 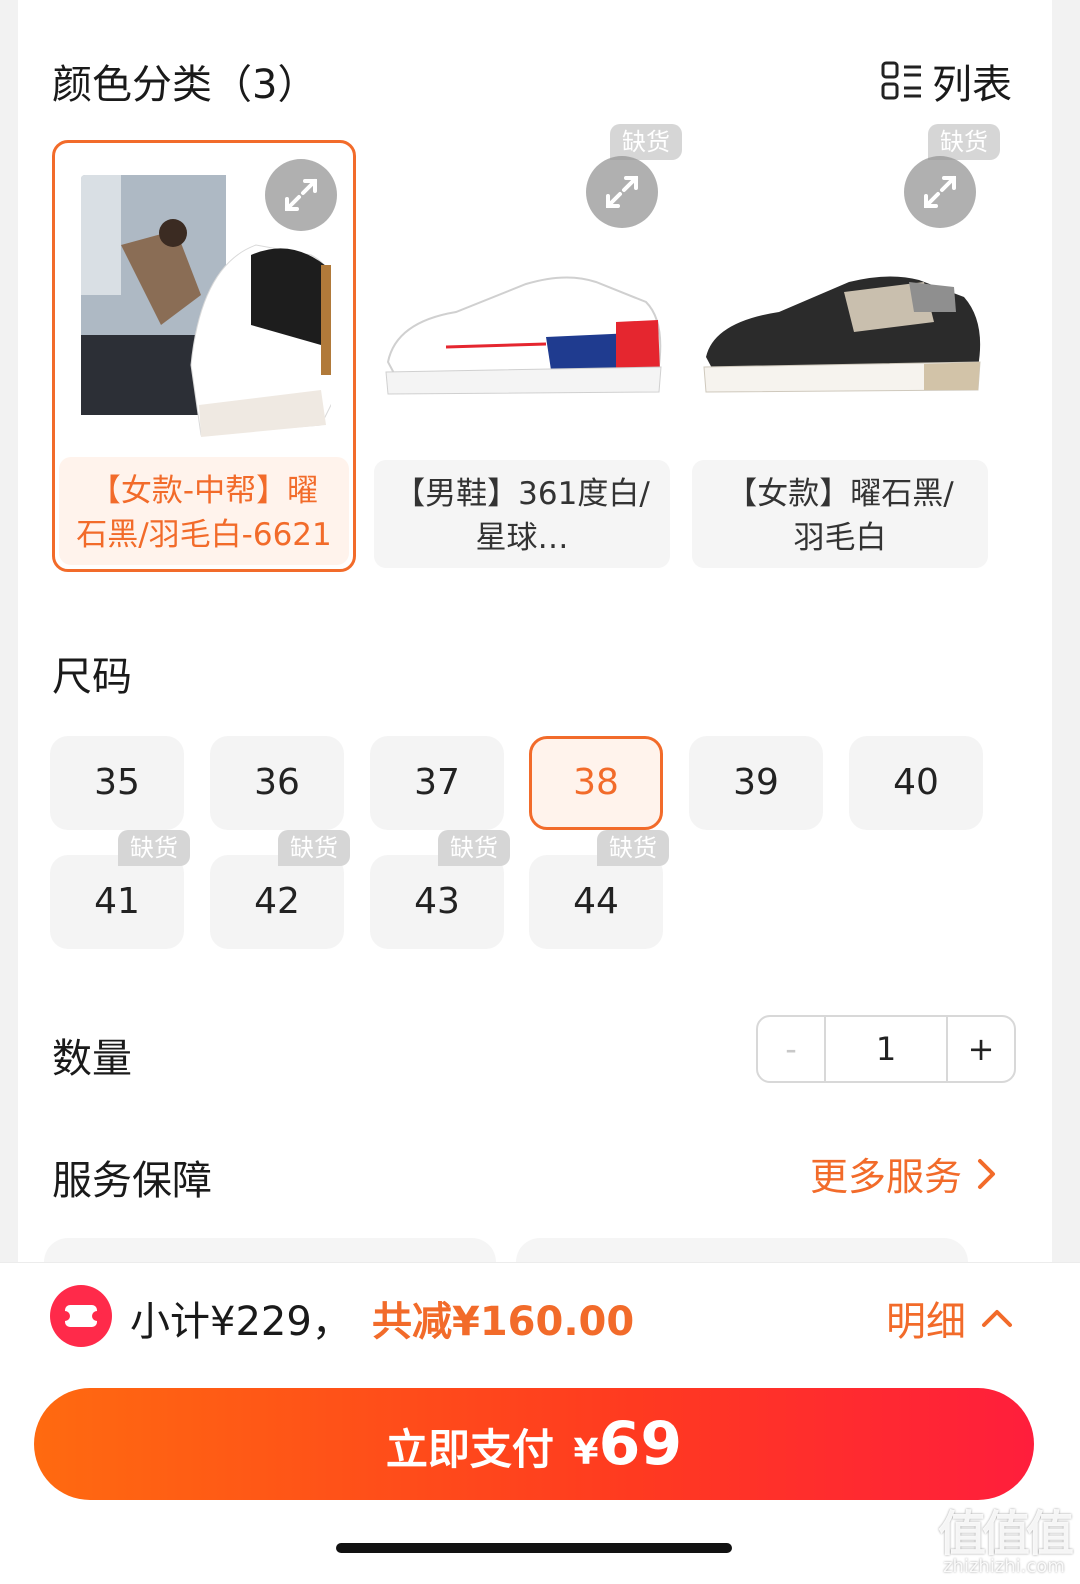 What do you see at coordinates (503, 1322) in the screenshot?
I see `discount-text: 共减¥160.00` at bounding box center [503, 1322].